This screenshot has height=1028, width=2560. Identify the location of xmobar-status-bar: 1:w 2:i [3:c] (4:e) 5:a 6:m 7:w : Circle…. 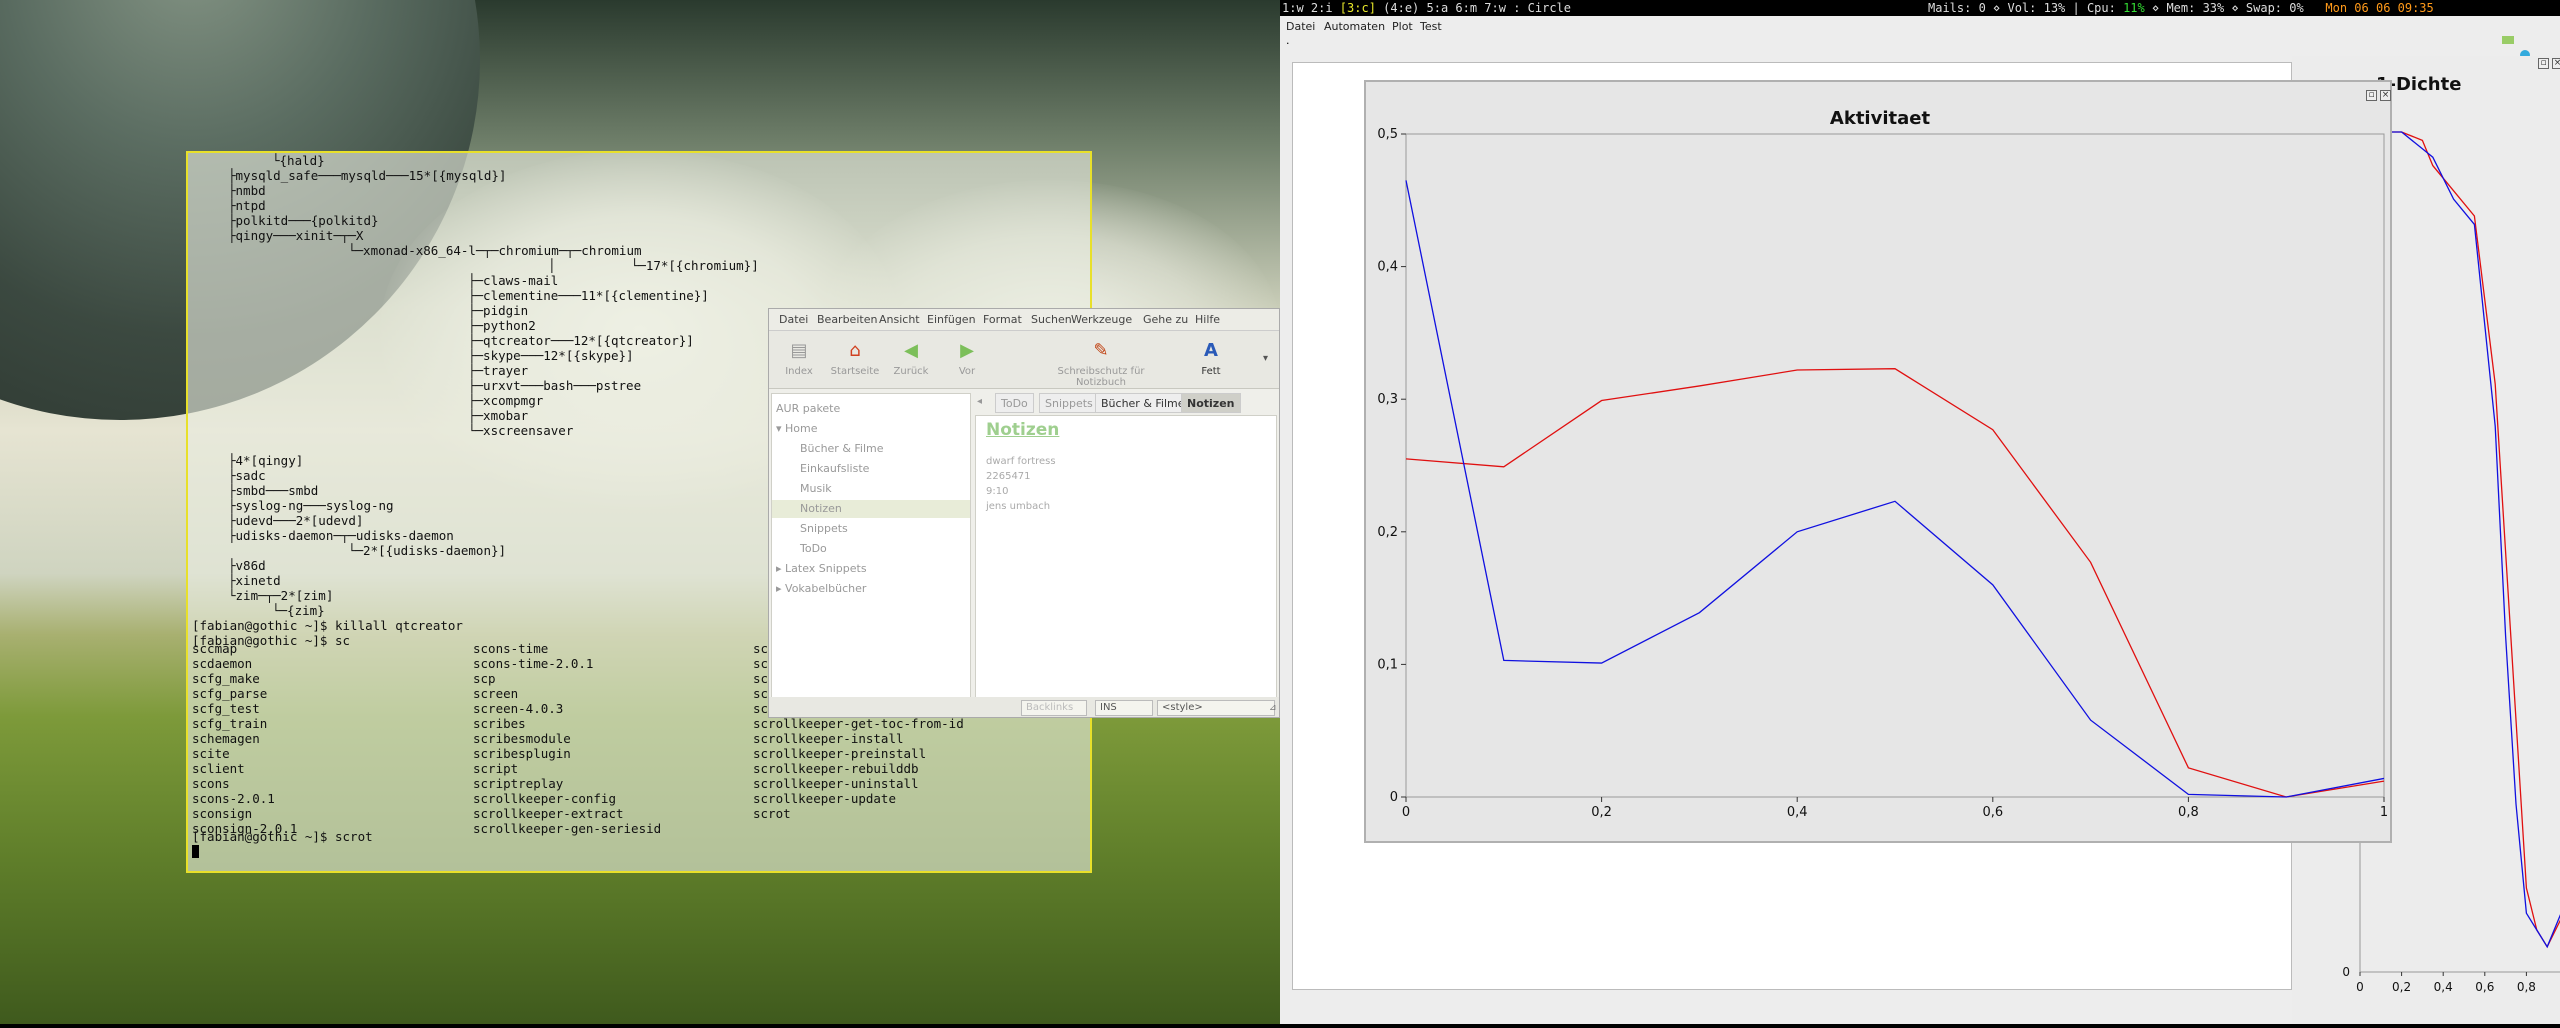
(1920, 38).